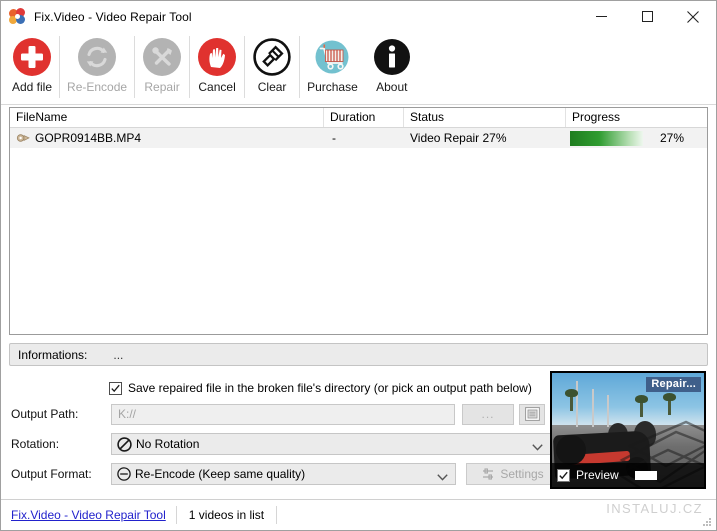  I want to click on cell-status: Video Repair 27%, so click(458, 138).